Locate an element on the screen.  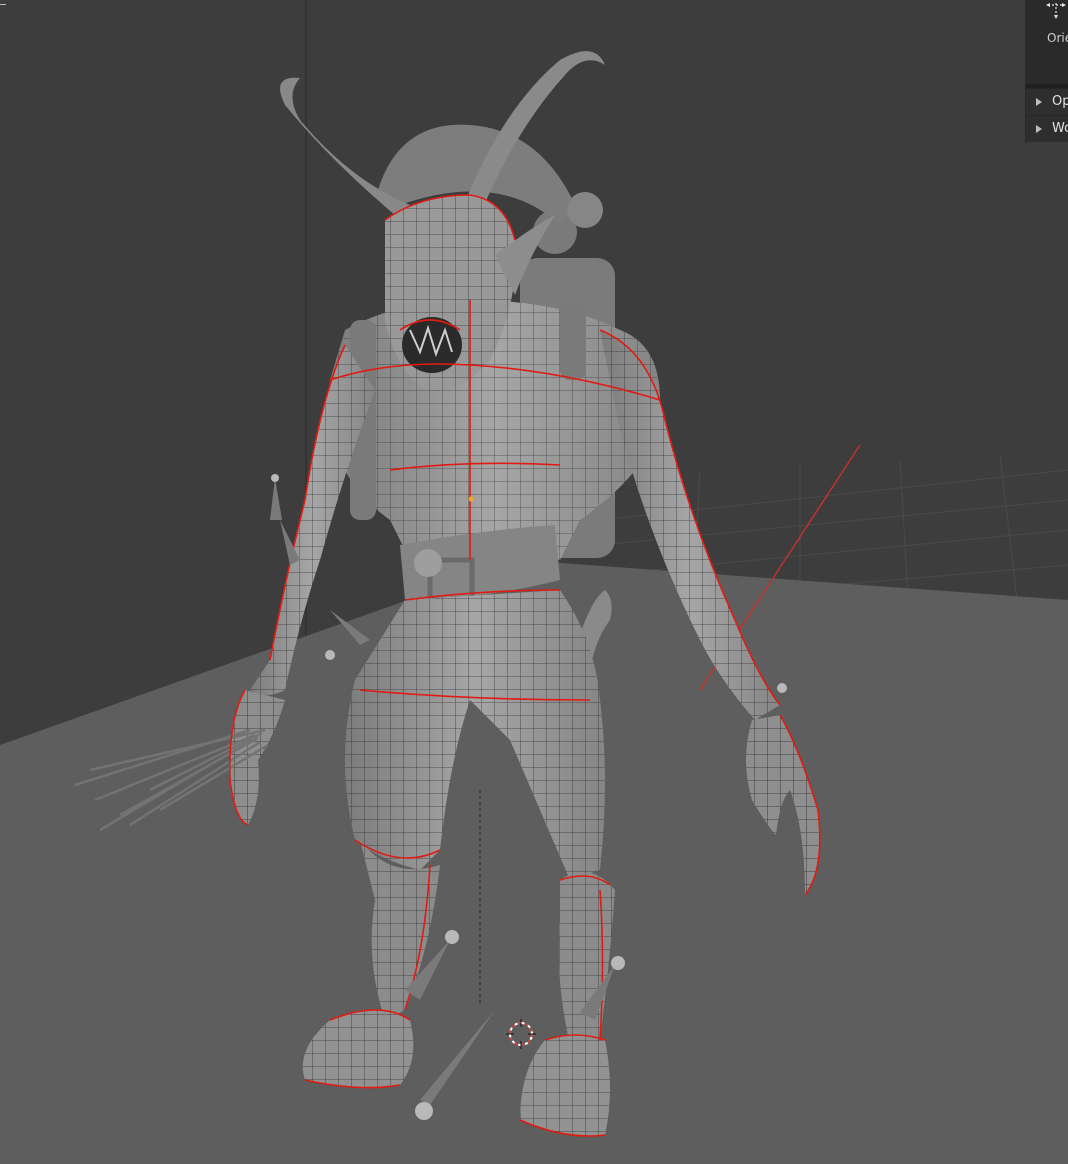
hat-pompom is located at coordinates (585, 210).